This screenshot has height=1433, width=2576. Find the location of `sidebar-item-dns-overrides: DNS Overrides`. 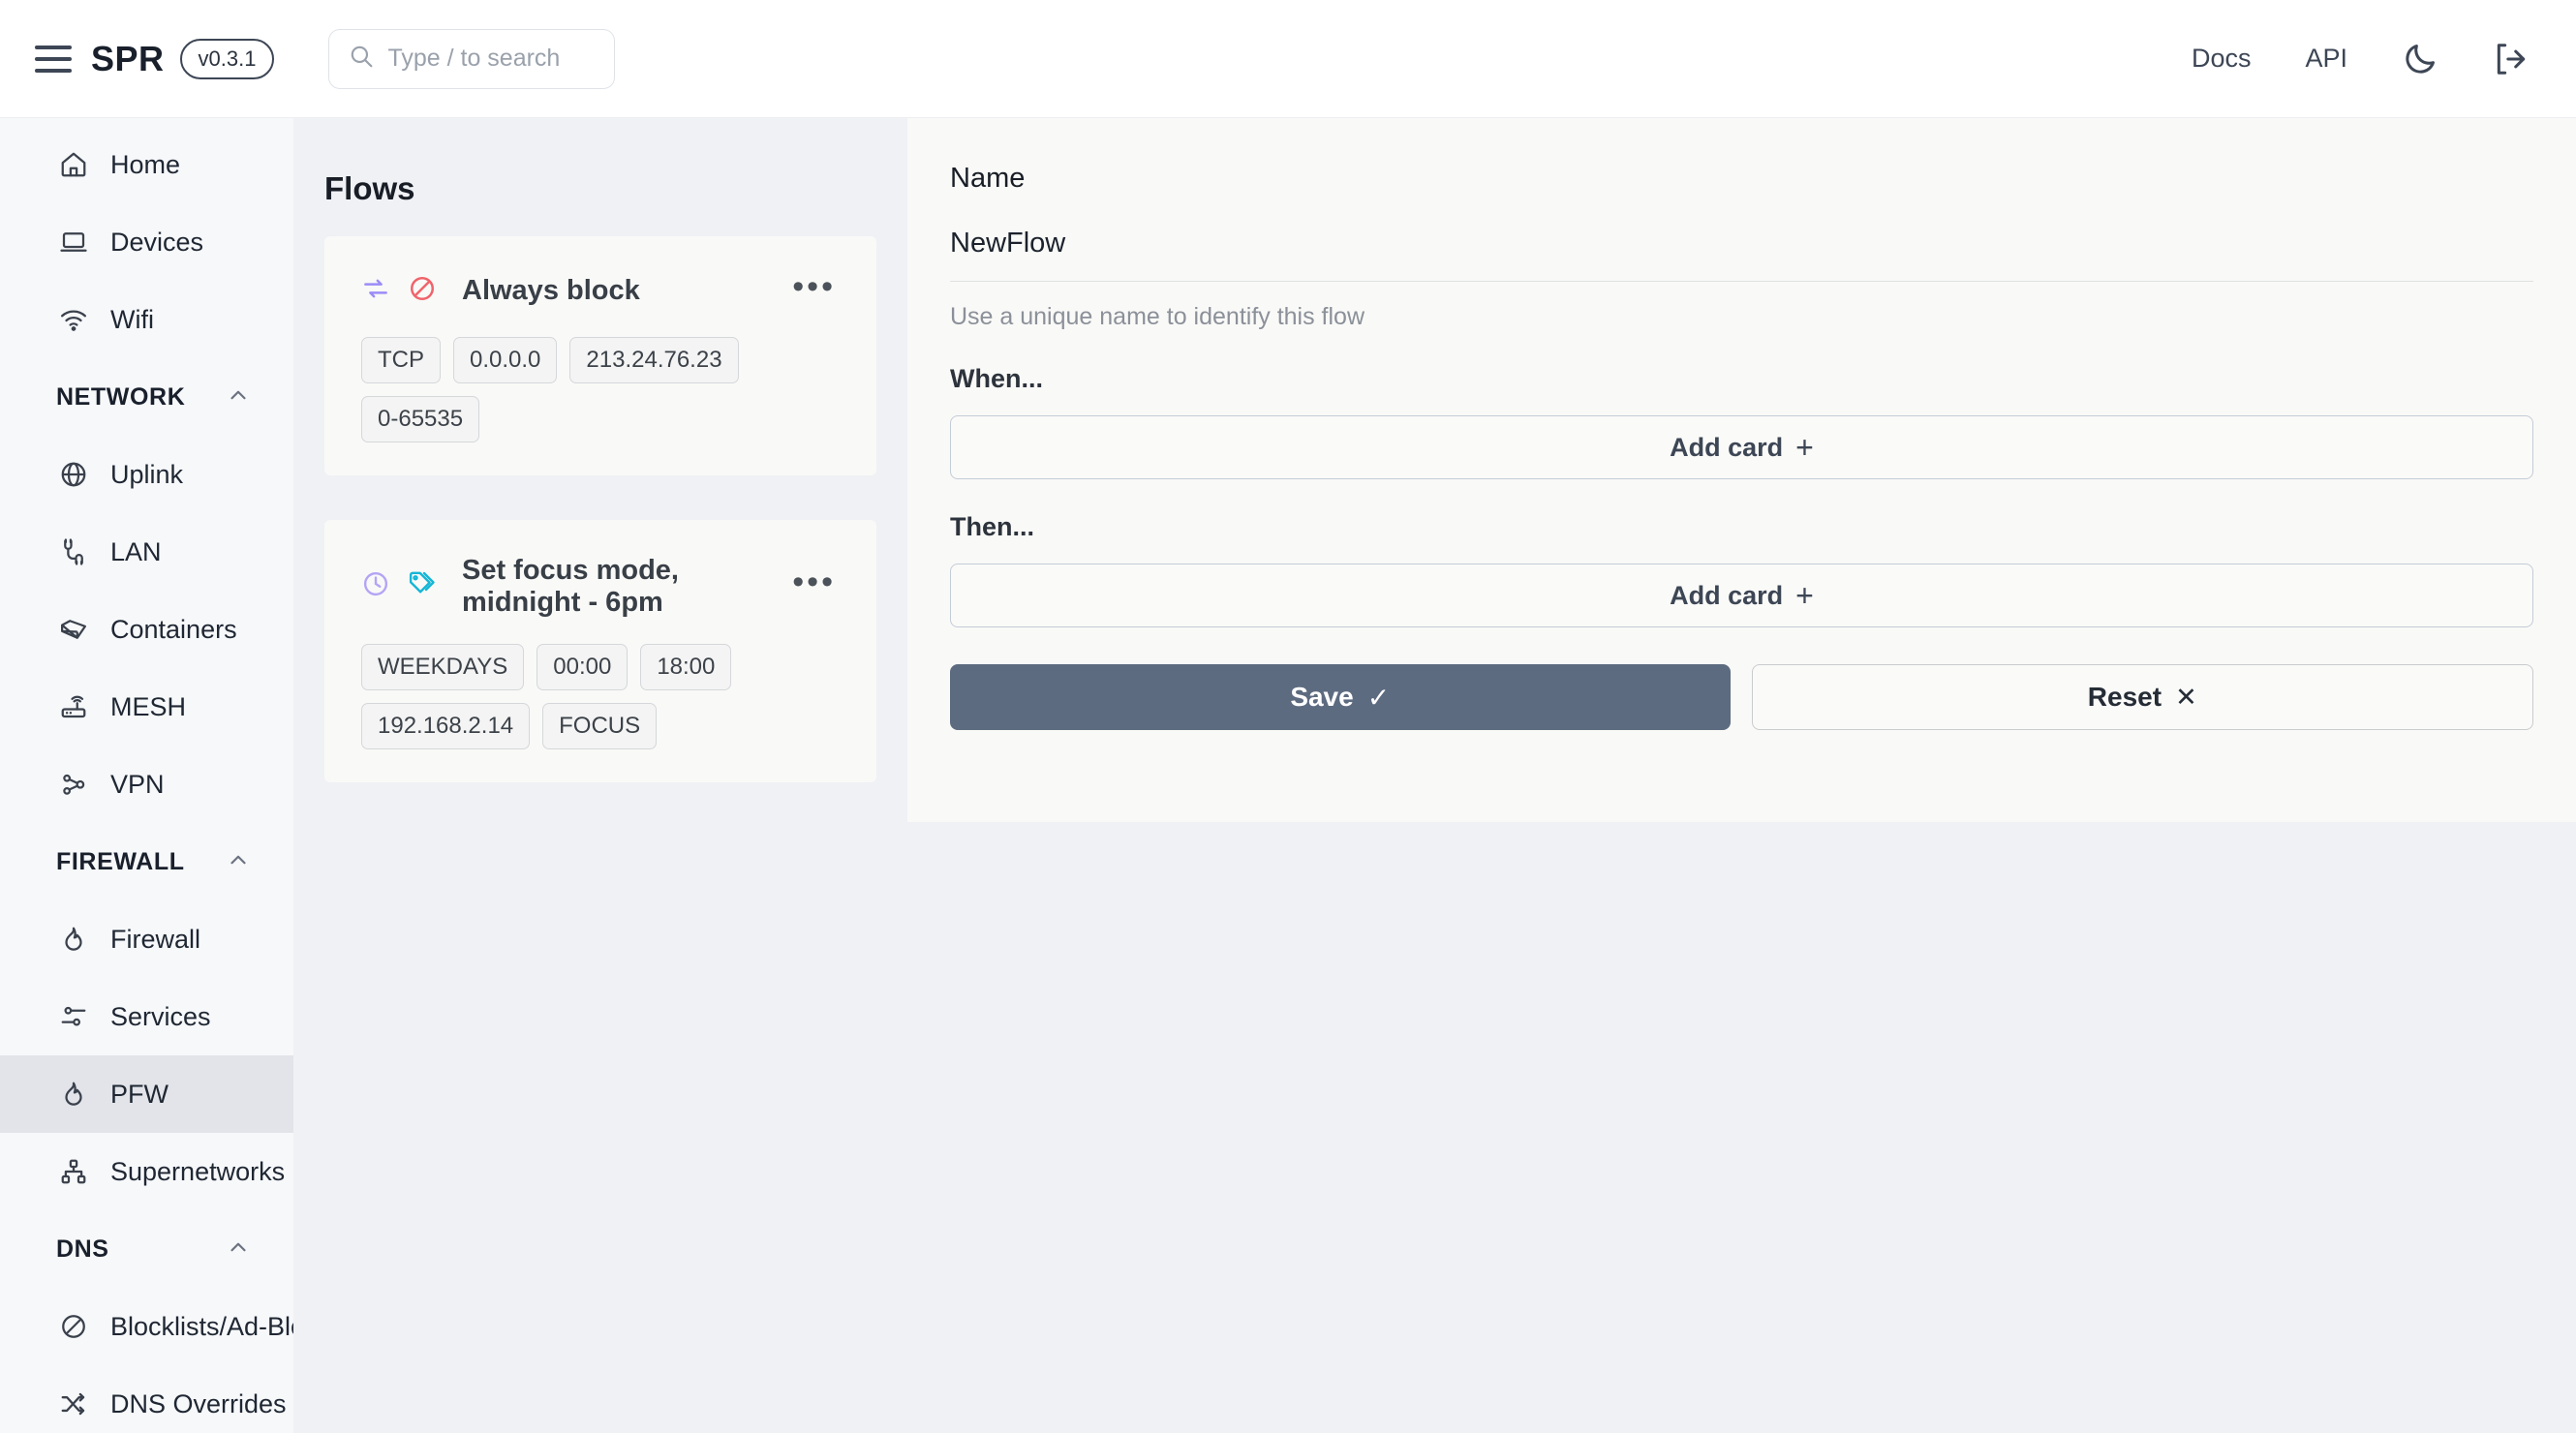

sidebar-item-dns-overrides: DNS Overrides is located at coordinates (146, 1399).